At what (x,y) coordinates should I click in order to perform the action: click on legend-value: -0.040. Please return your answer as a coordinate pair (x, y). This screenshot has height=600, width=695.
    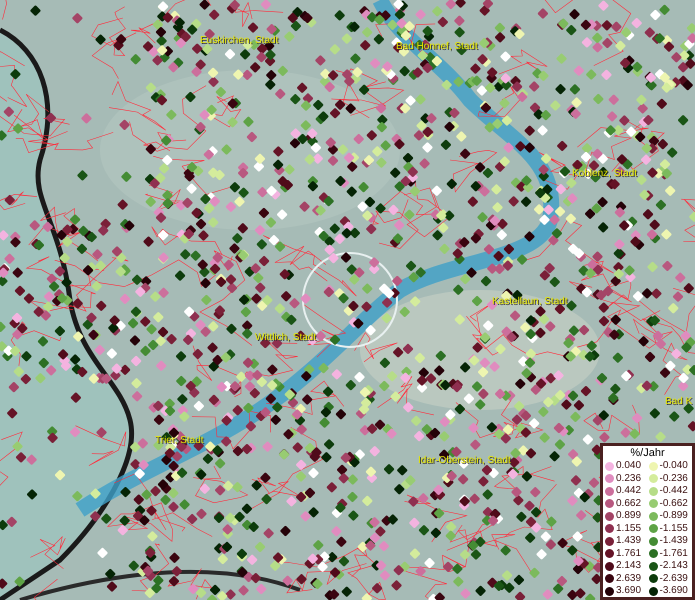
    Looking at the image, I should click on (674, 466).